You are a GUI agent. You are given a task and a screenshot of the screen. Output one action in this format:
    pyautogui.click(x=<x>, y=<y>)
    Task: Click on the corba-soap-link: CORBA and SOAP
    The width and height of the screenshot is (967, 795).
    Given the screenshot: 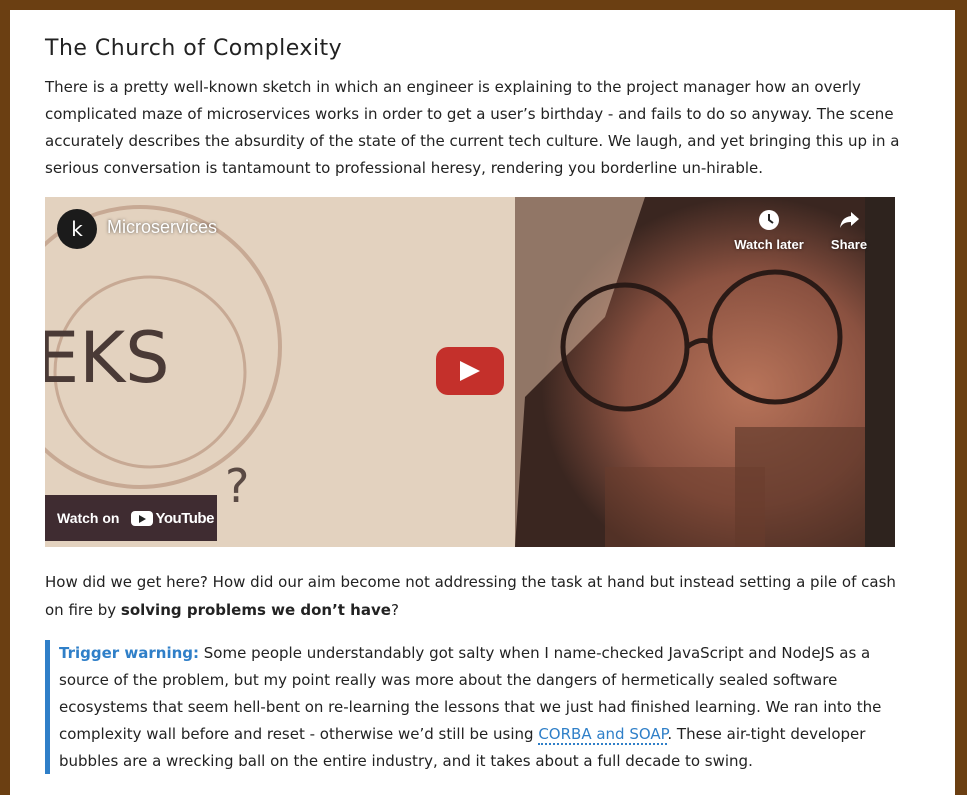 What is the action you would take?
    pyautogui.click(x=603, y=735)
    